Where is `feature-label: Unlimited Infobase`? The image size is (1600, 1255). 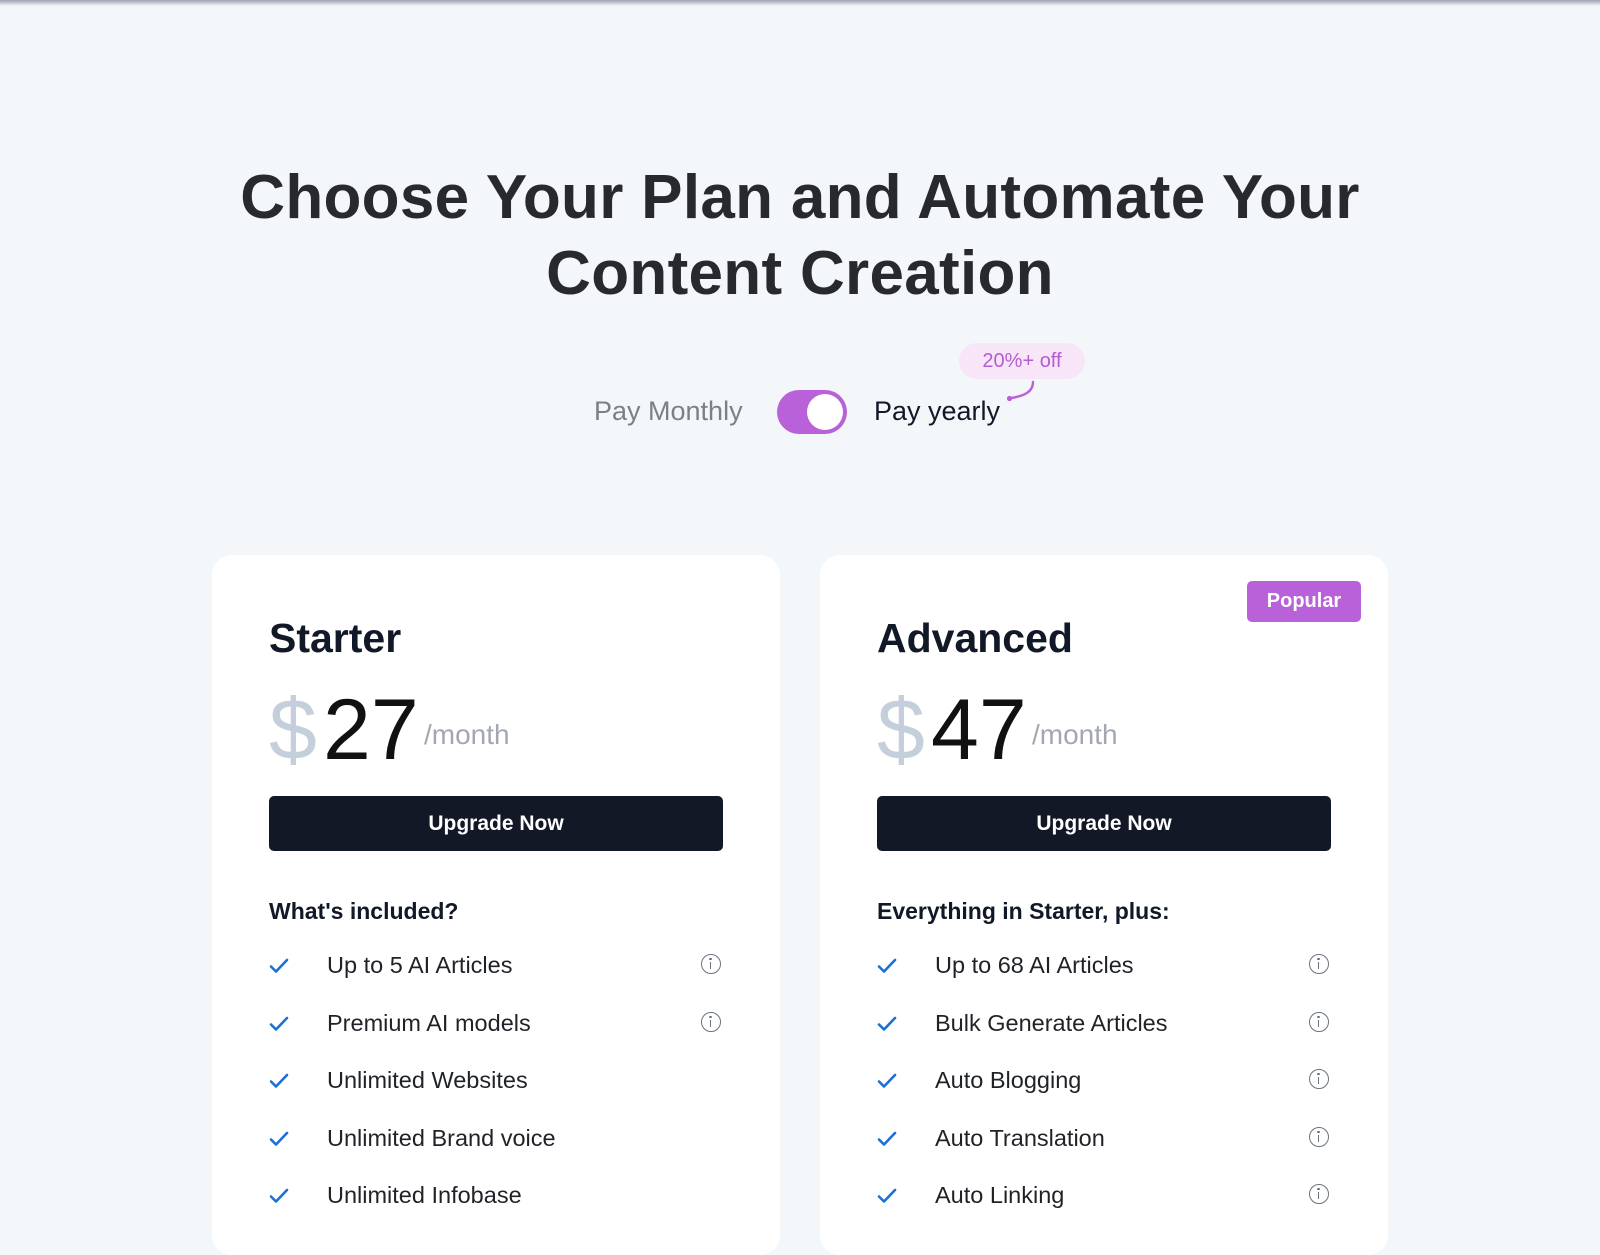 feature-label: Unlimited Infobase is located at coordinates (424, 1195).